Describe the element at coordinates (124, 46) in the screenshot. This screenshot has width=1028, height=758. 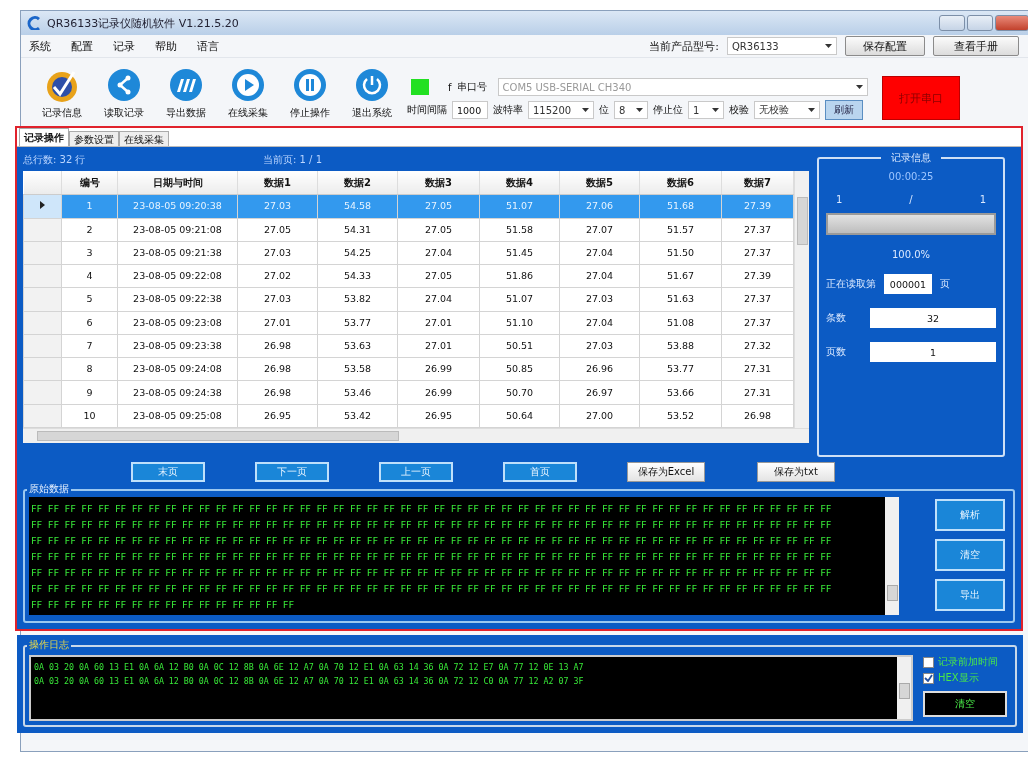
I see `menu-item: 记录` at that location.